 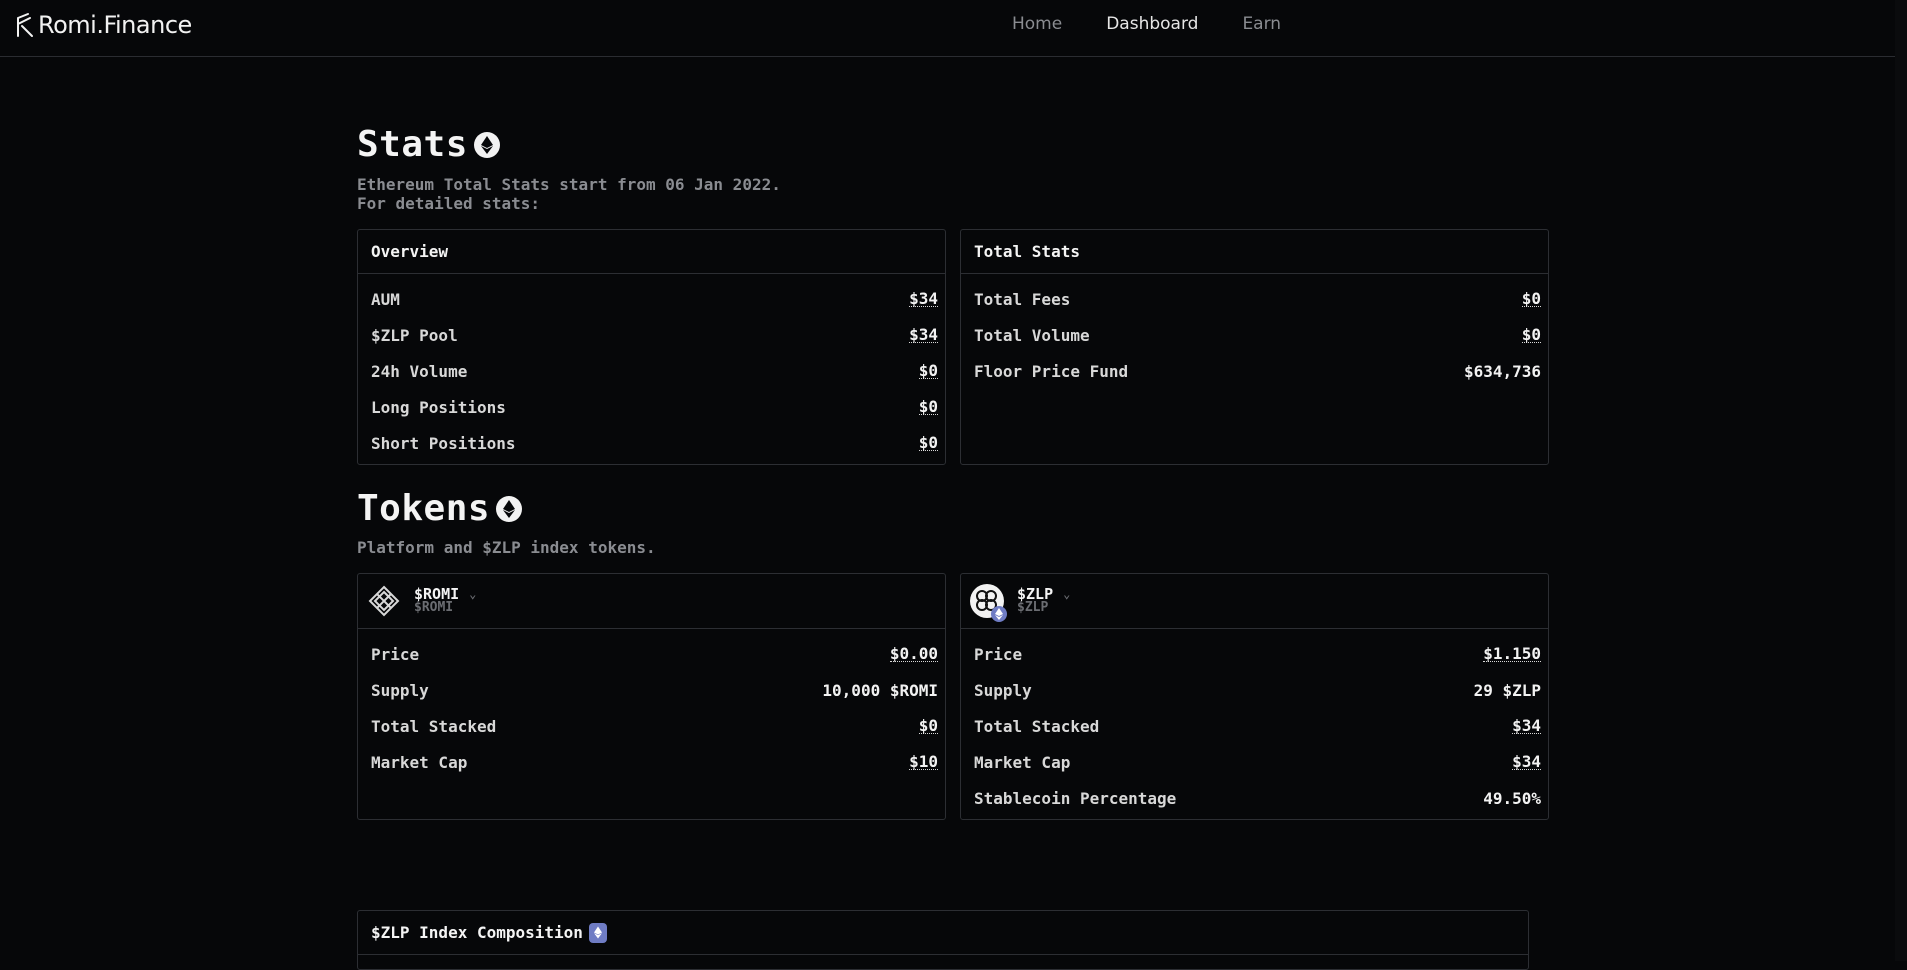 What do you see at coordinates (651, 762) in the screenshot?
I see `romi-row-market-cap: Market Cap $10` at bounding box center [651, 762].